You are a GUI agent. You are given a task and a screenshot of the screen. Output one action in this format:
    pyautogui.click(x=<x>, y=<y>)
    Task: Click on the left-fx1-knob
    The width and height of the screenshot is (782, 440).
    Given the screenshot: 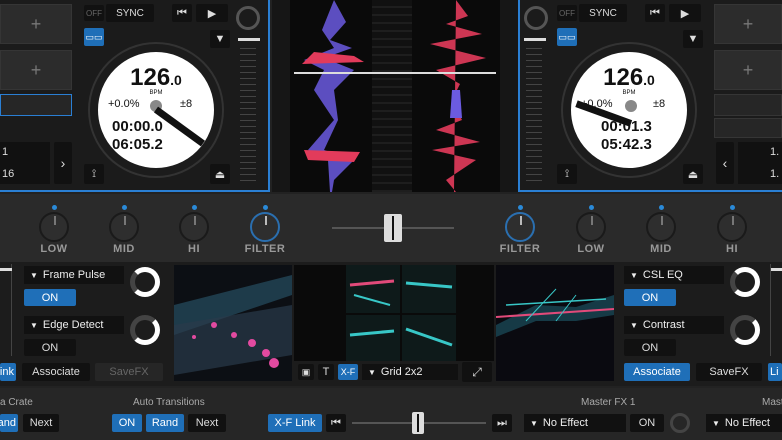 What is the action you would take?
    pyautogui.click(x=145, y=282)
    